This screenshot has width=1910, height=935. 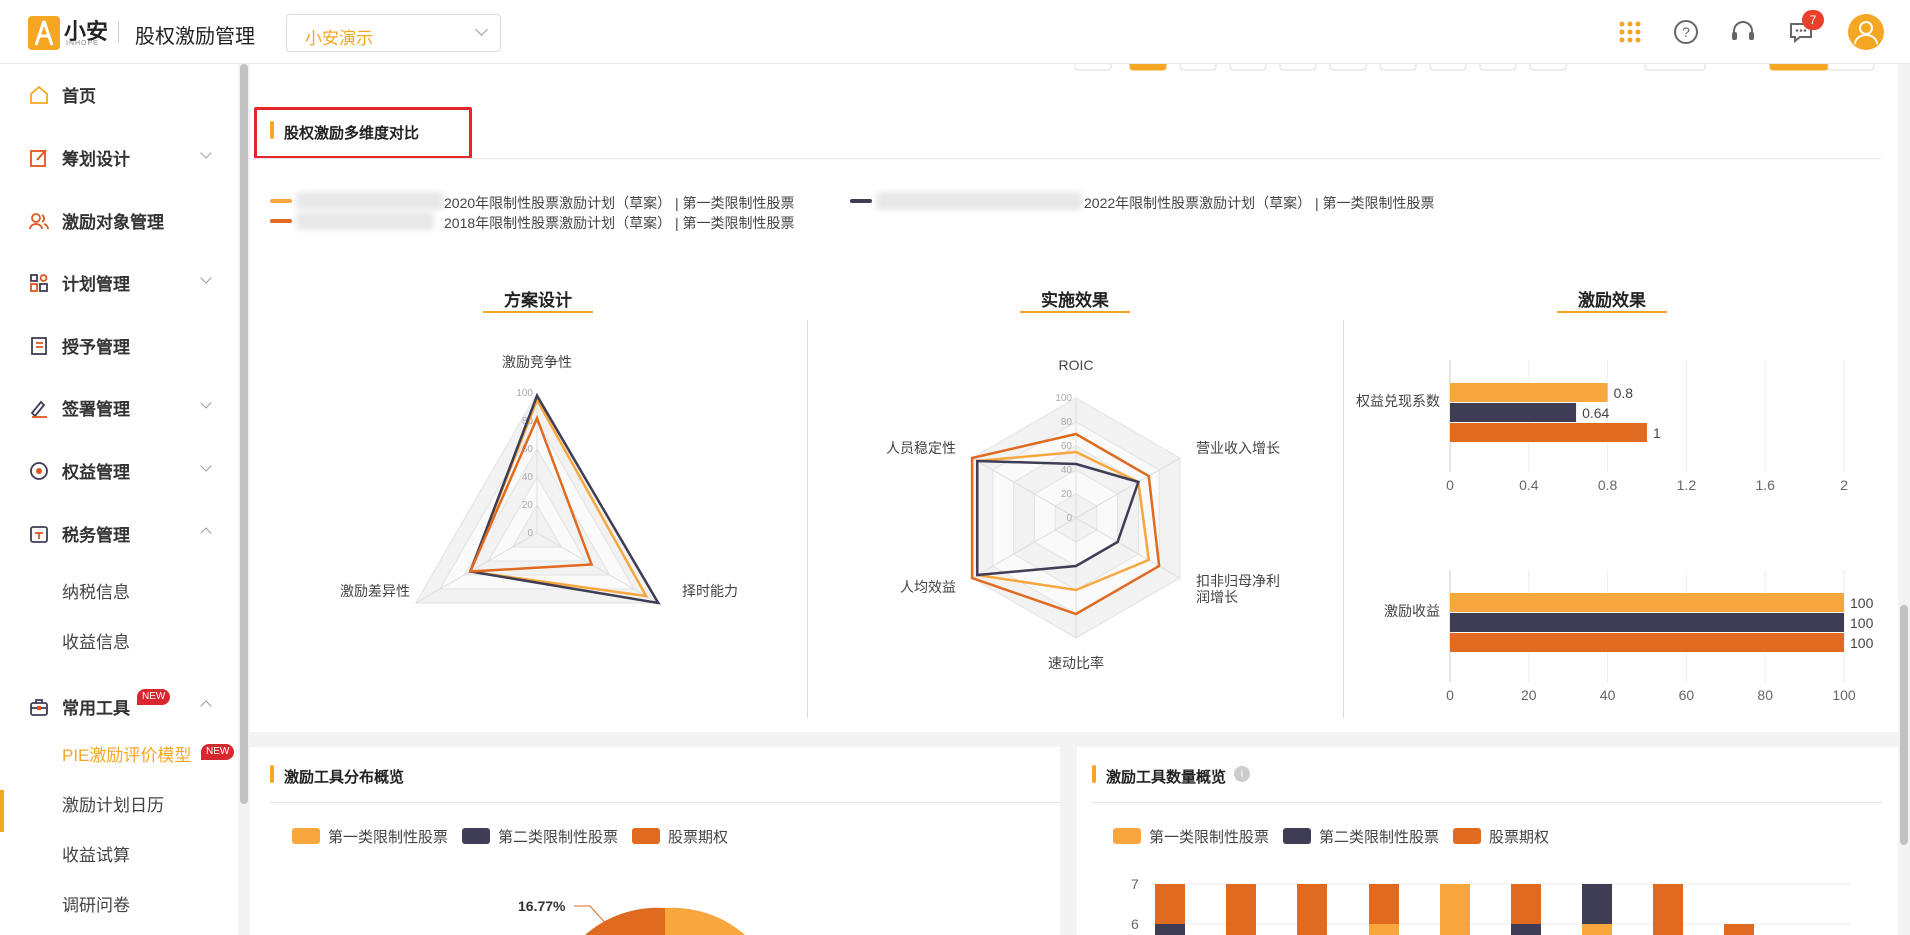 I want to click on sidebar-item-signing: 签署管理, so click(x=120, y=407).